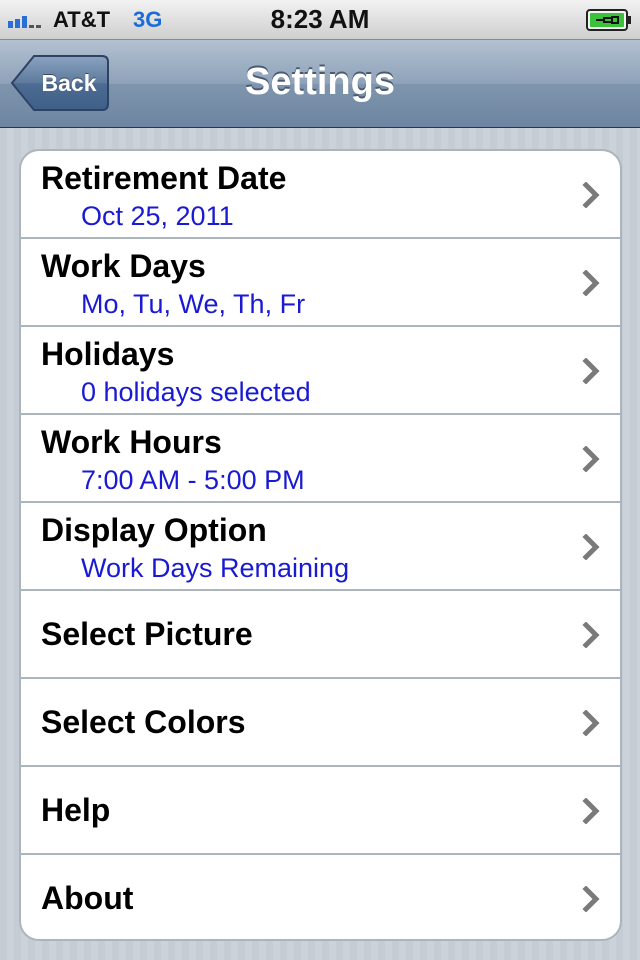  What do you see at coordinates (193, 480) in the screenshot?
I see `row-value: 7:00 AM - 5:00 PM` at bounding box center [193, 480].